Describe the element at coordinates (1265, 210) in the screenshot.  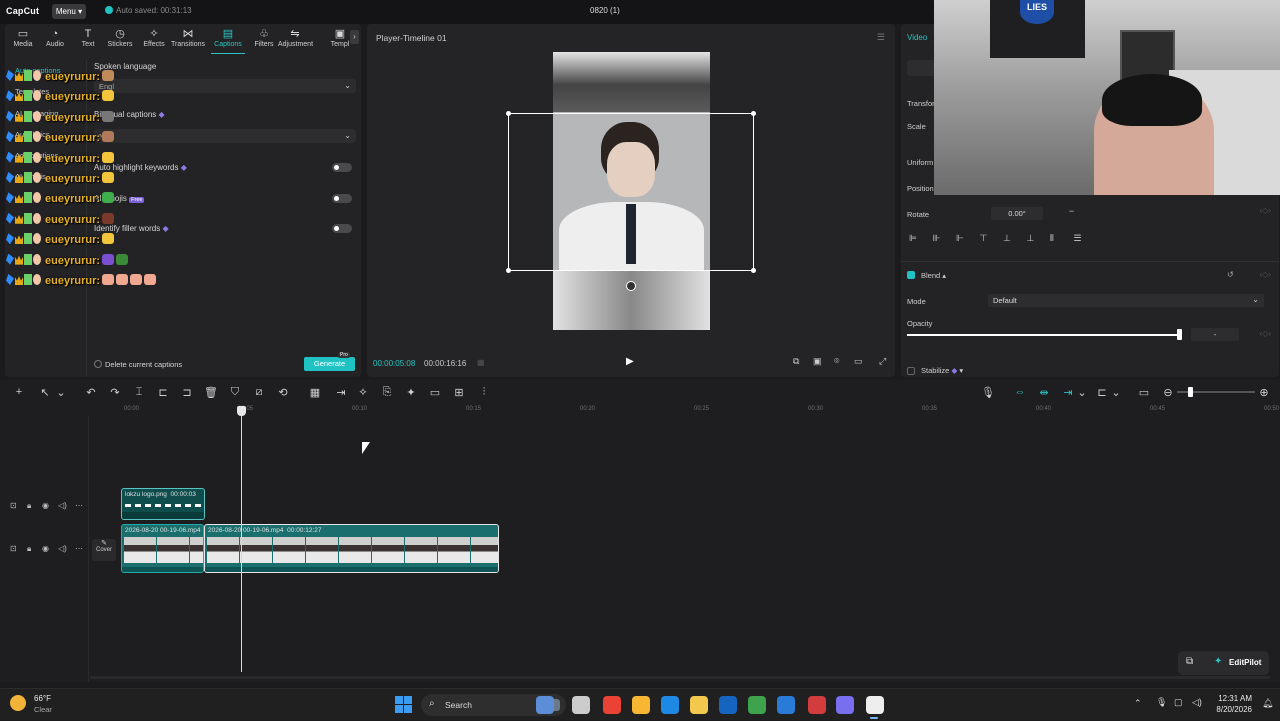
I see `keyframe-icon: ‹◇›` at that location.